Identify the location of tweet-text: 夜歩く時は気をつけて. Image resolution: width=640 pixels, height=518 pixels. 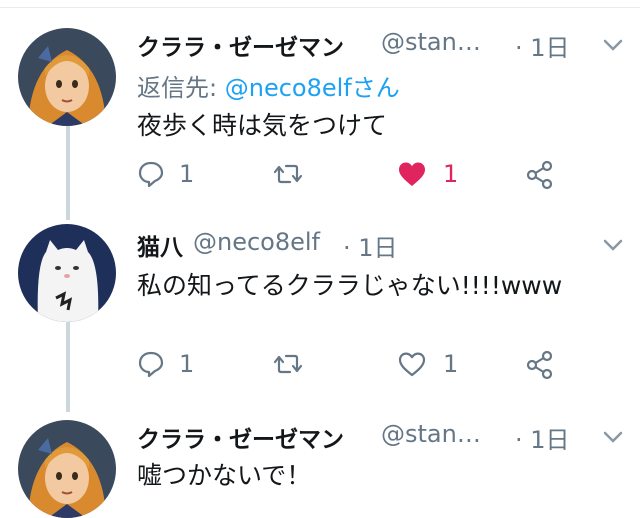
(262, 125).